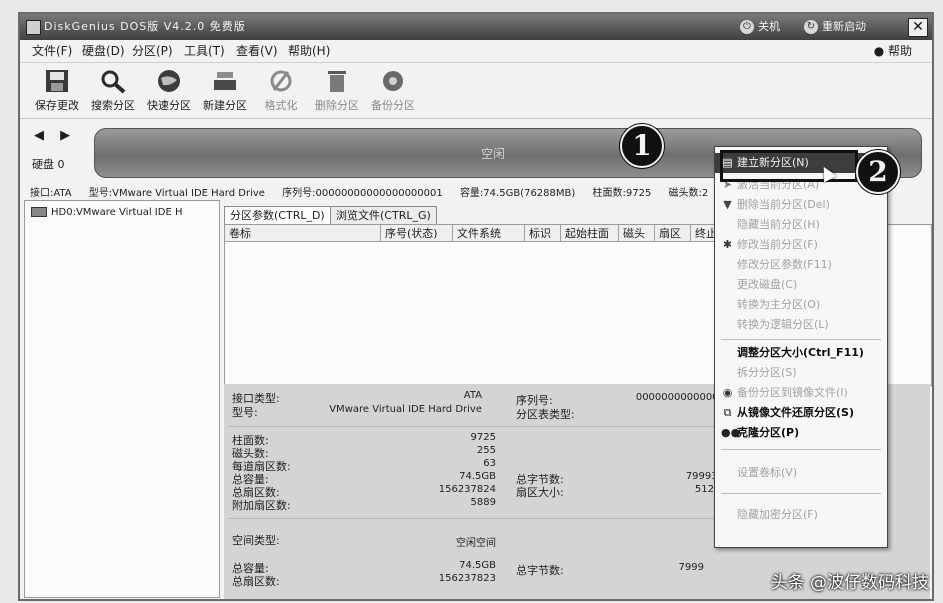 This screenshot has width=943, height=603. I want to click on highlight-box, so click(789, 166).